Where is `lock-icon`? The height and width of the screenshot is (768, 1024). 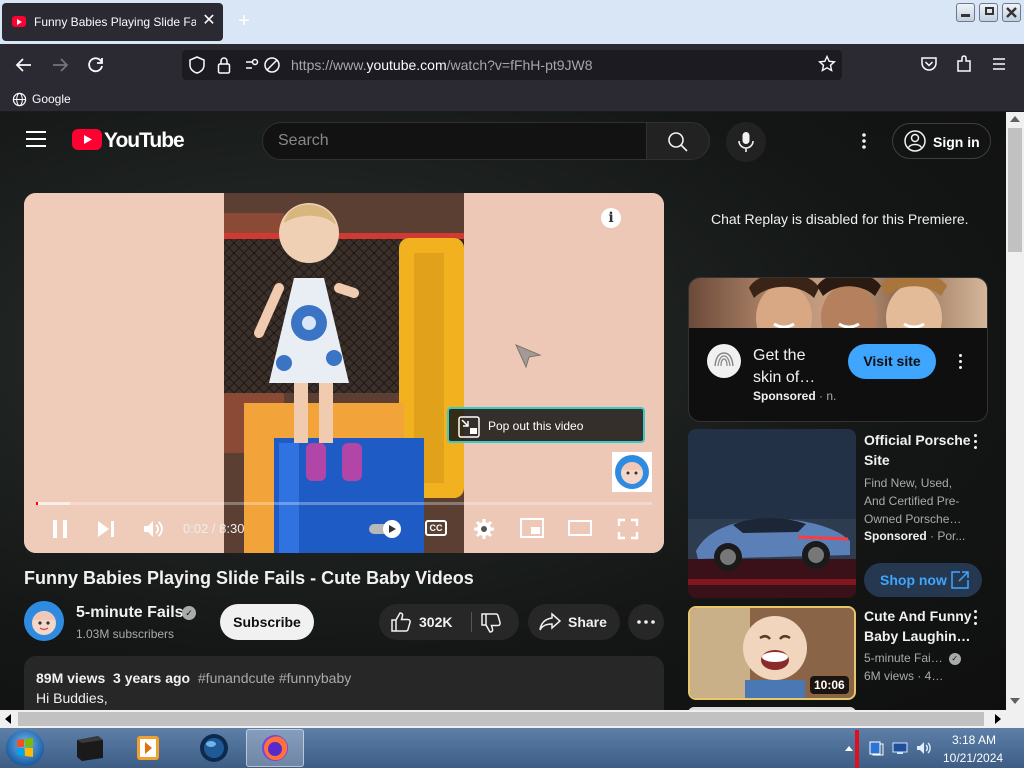 lock-icon is located at coordinates (224, 65).